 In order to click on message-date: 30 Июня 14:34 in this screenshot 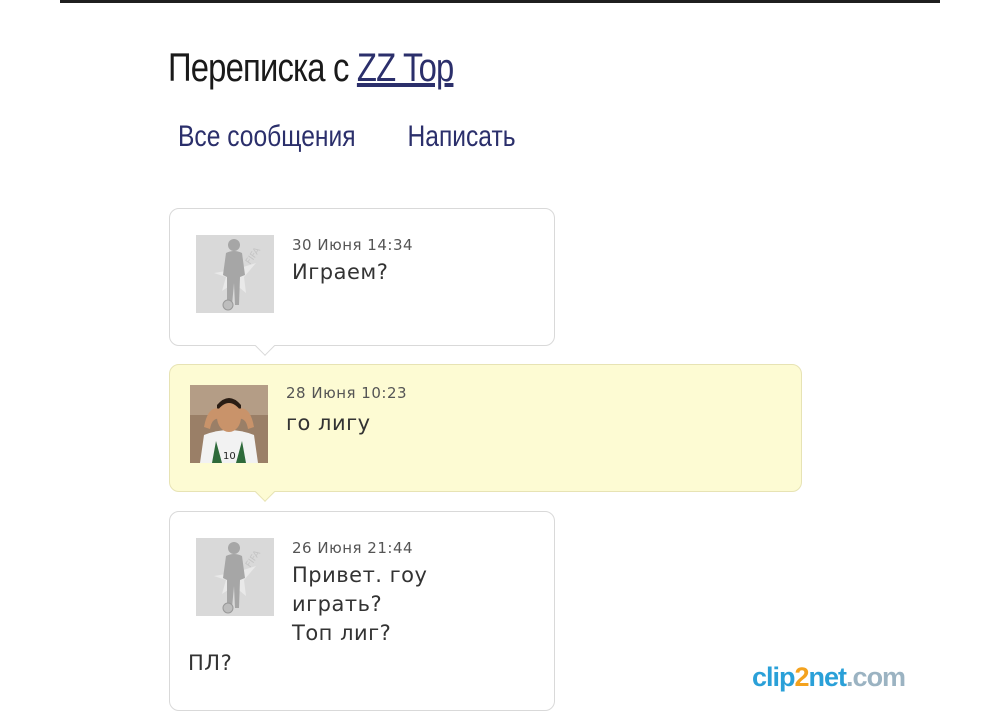, I will do `click(353, 245)`.